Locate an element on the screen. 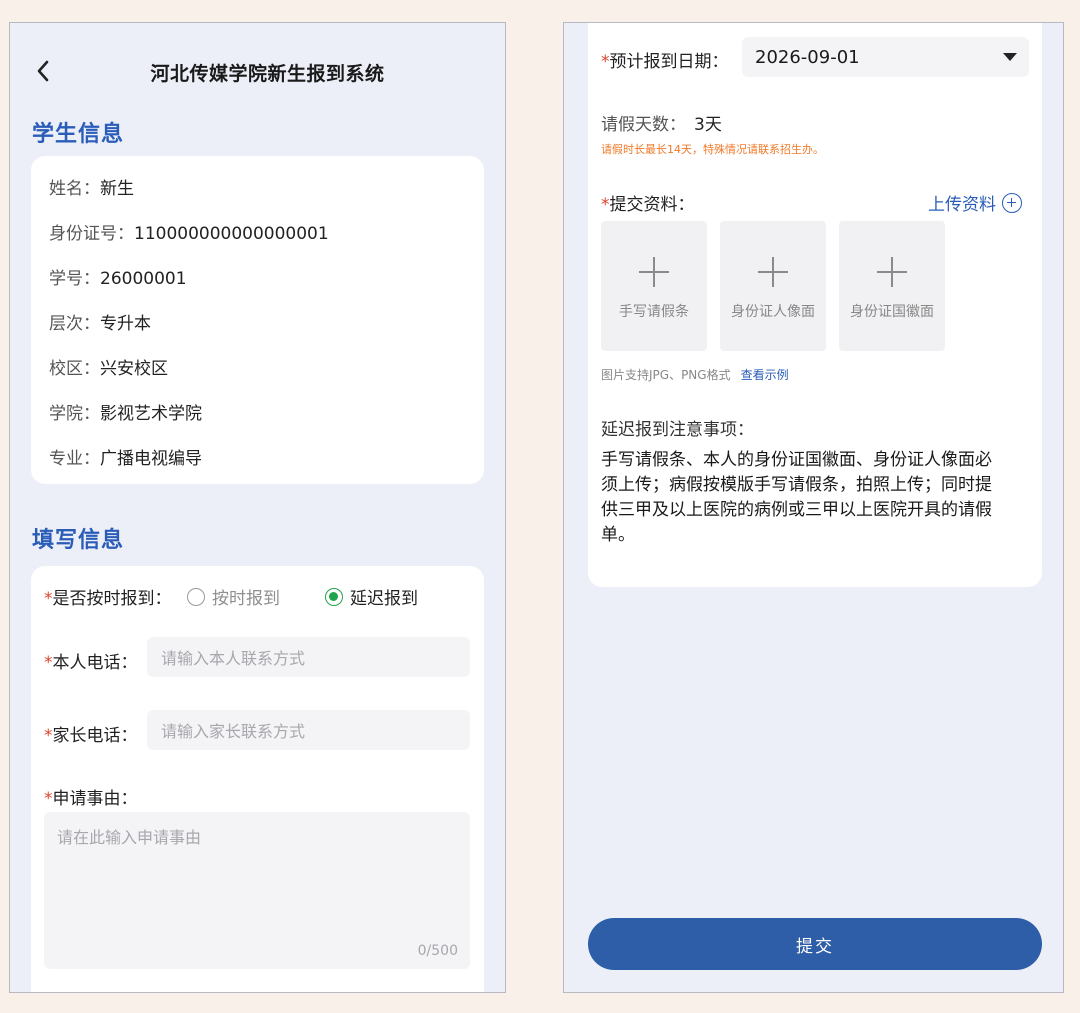 This screenshot has height=1013, width=1080. parent-phone-label: *家长电话： is located at coordinates (91, 736).